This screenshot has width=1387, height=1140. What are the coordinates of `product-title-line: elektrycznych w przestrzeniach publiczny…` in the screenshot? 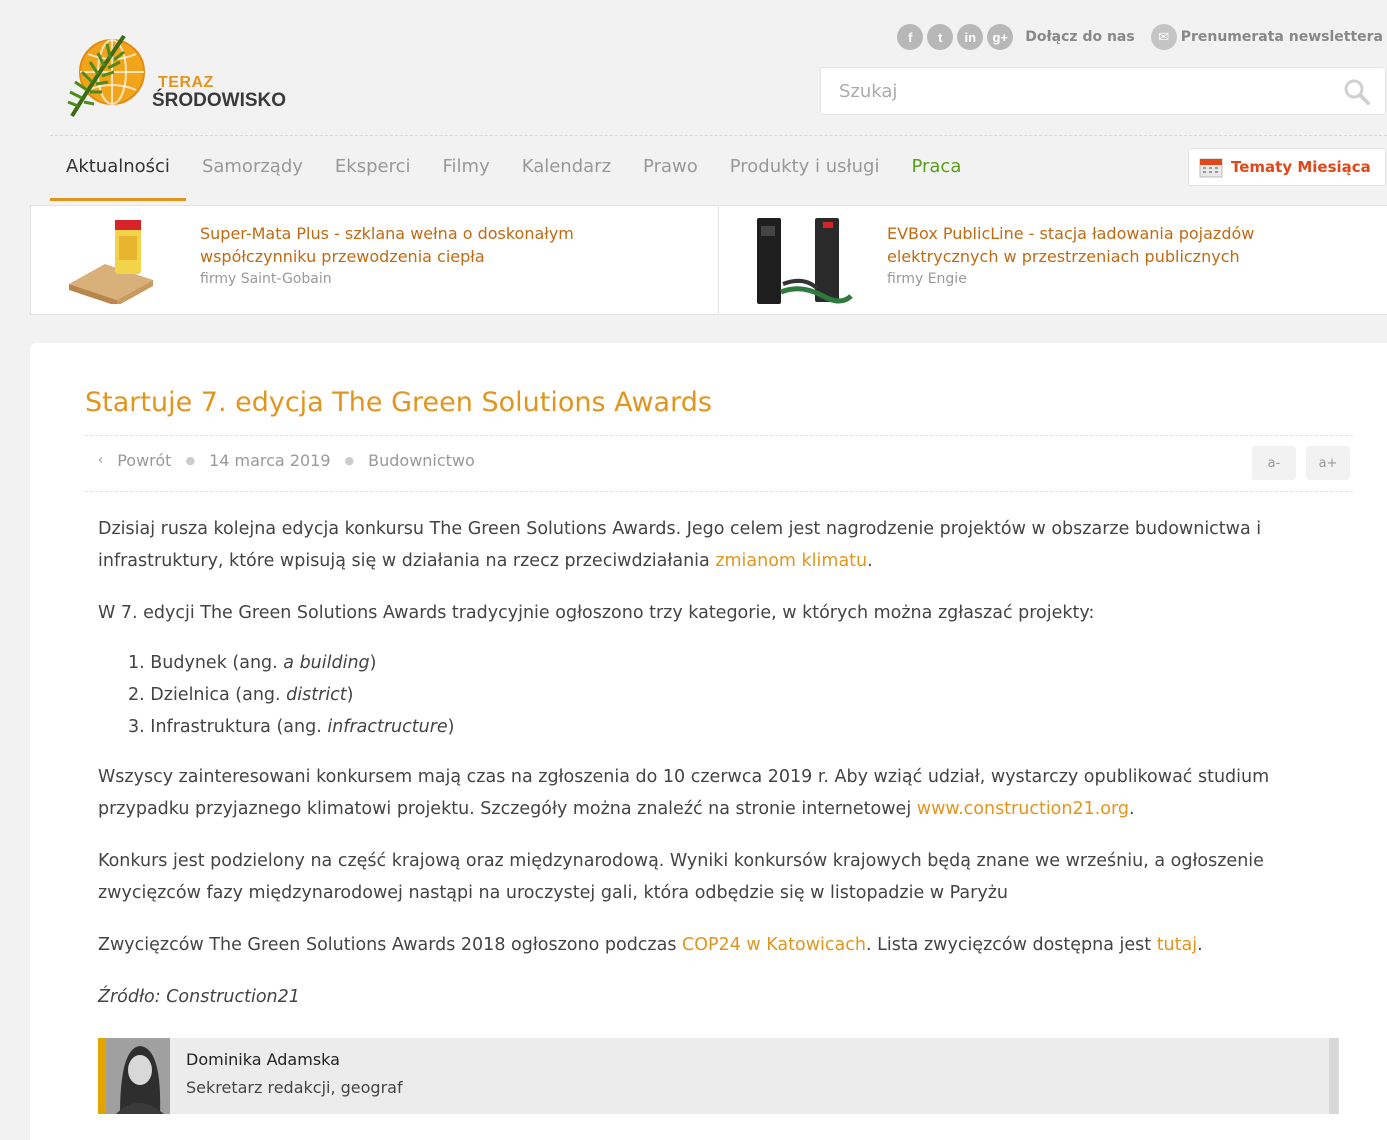 It's located at (1063, 256).